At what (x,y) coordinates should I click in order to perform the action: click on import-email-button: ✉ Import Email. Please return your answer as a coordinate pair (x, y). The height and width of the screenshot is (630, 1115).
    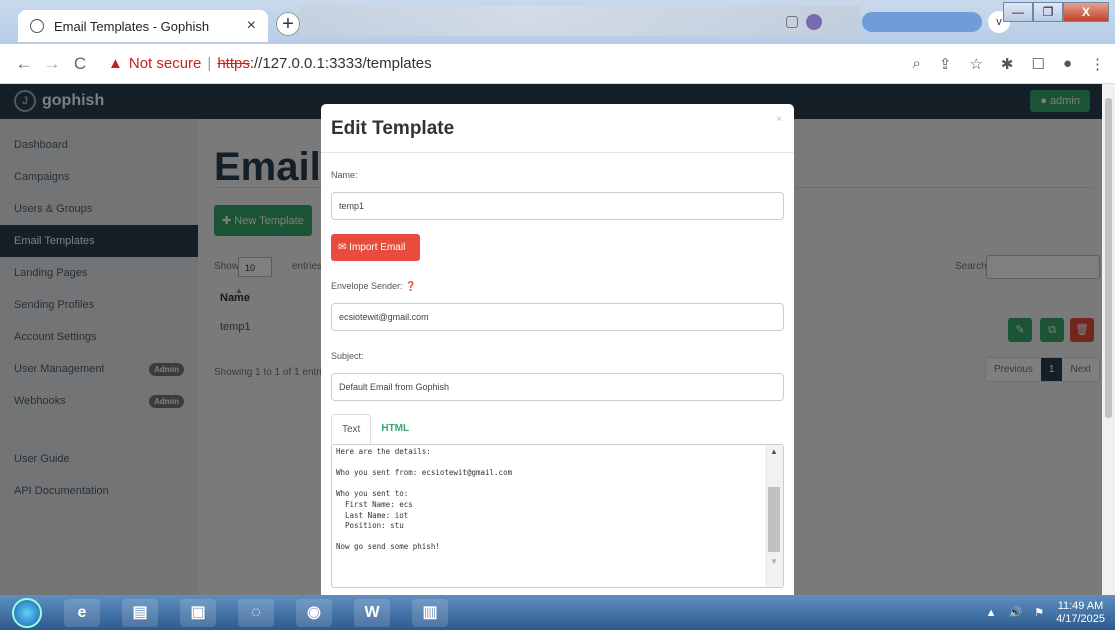
    Looking at the image, I should click on (375, 247).